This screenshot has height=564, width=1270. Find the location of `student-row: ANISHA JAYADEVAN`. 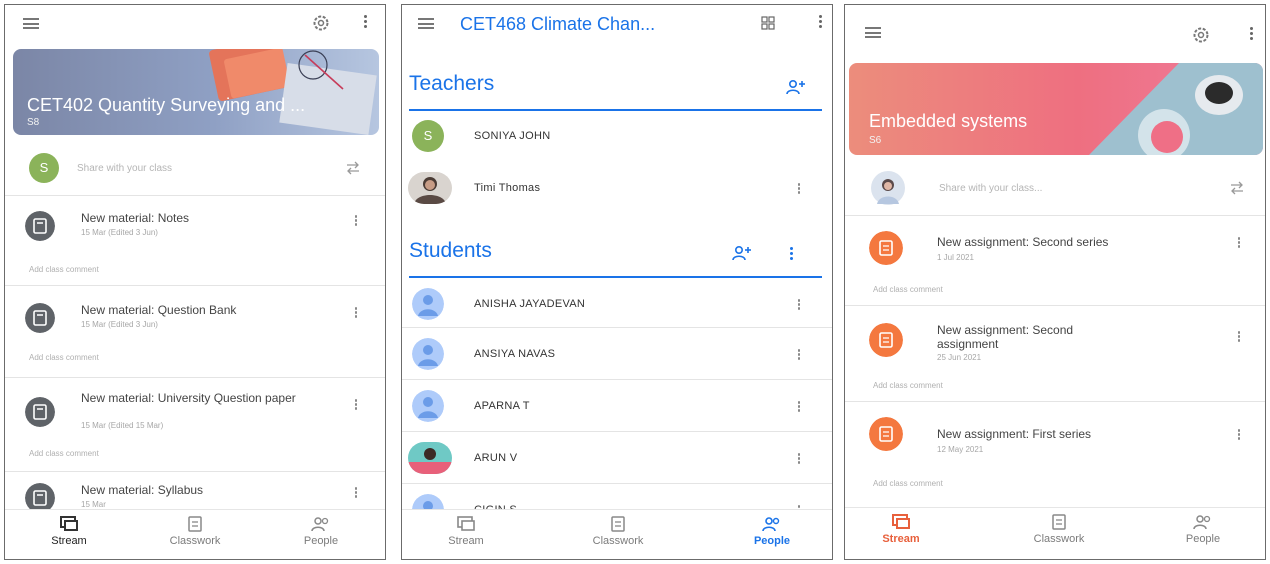

student-row: ANISHA JAYADEVAN is located at coordinates (617, 305).